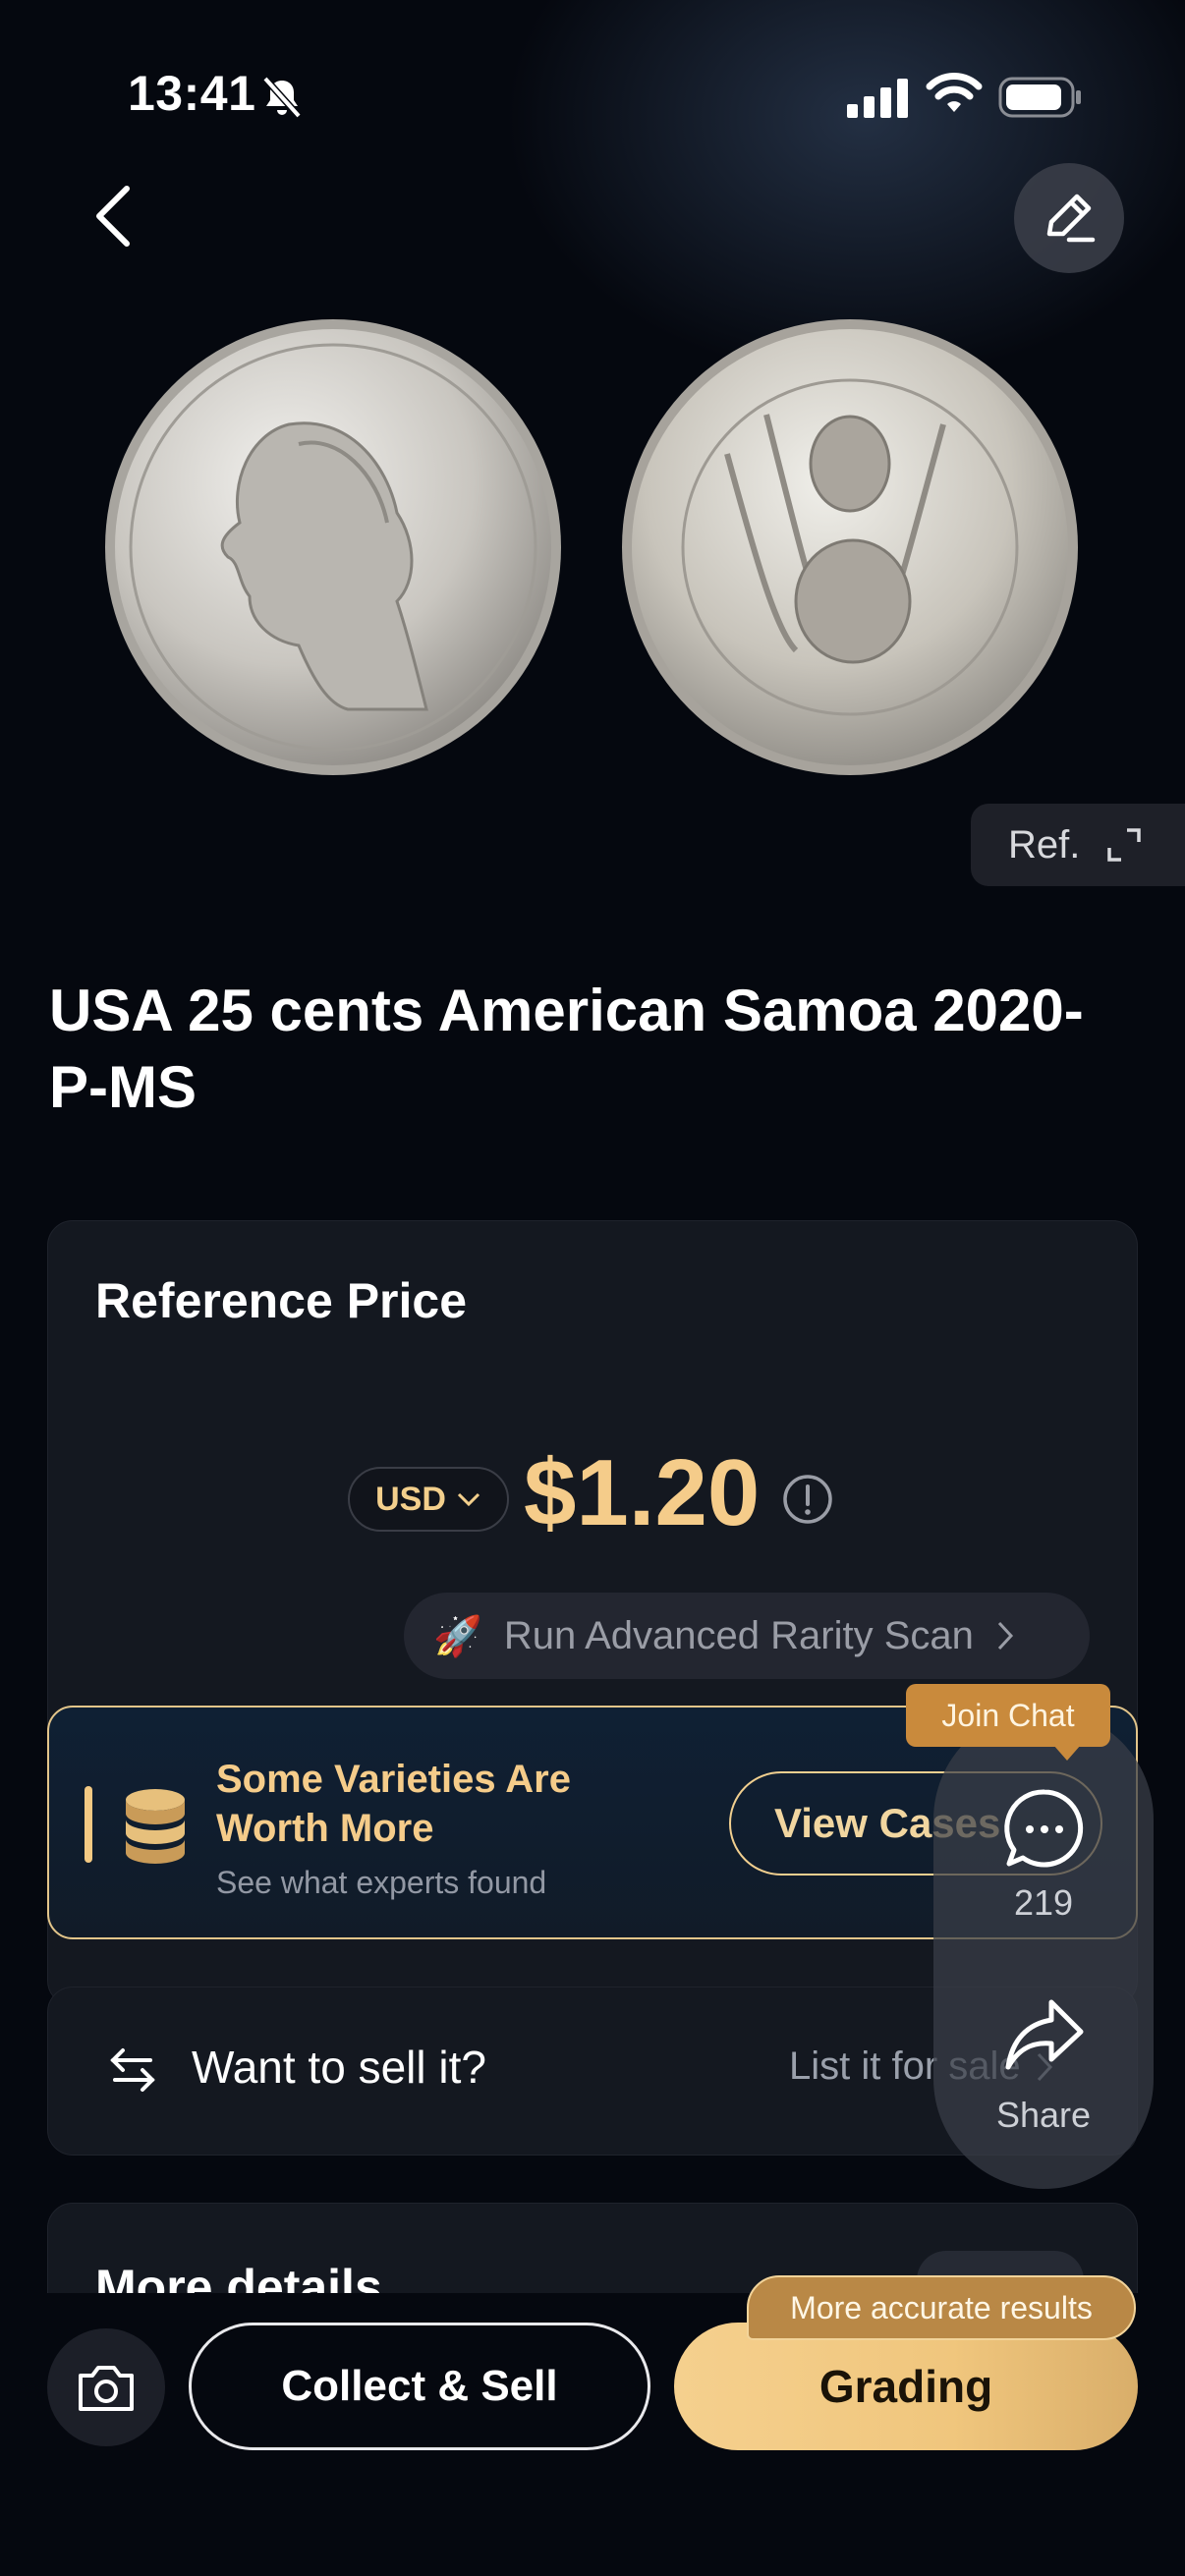 The image size is (1185, 2576). Describe the element at coordinates (192, 93) in the screenshot. I see `status-time: 13:41` at that location.